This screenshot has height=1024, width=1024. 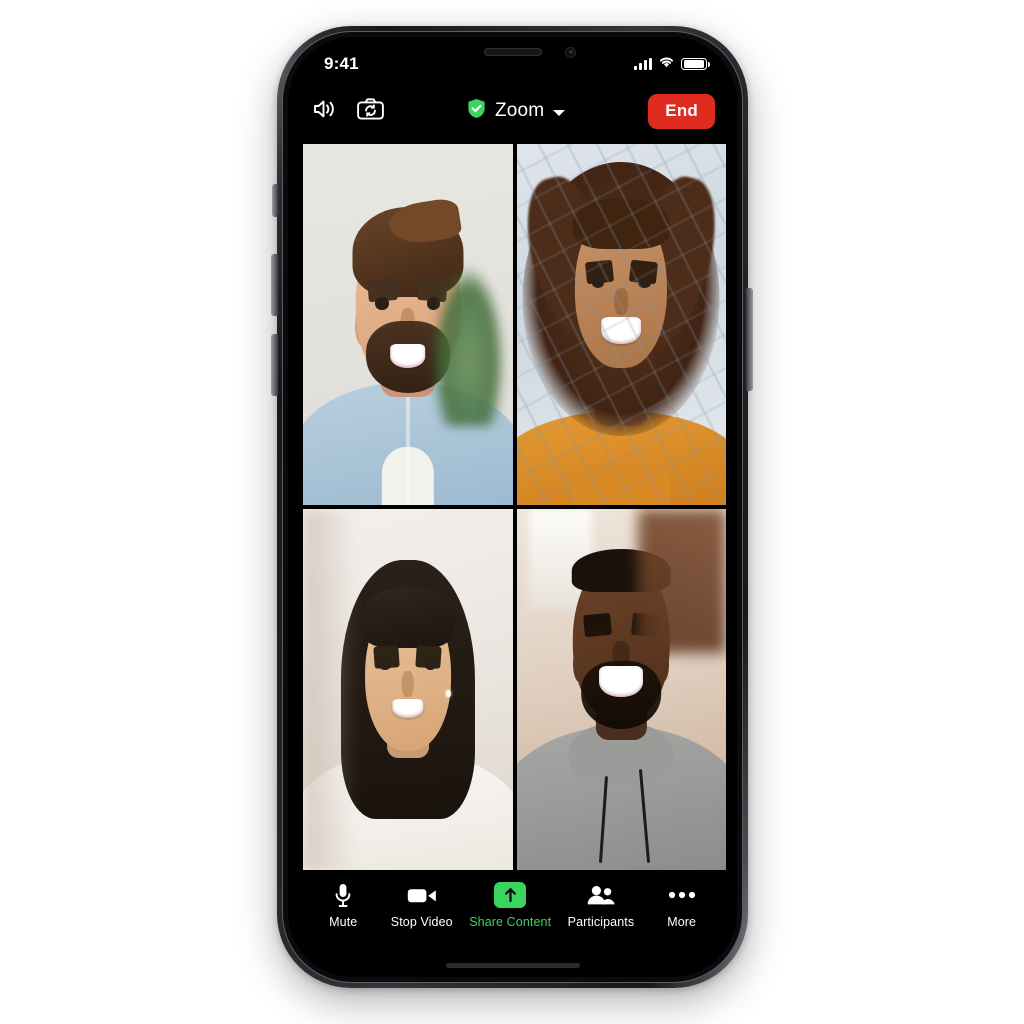 I want to click on mute-label: Mute, so click(x=343, y=922).